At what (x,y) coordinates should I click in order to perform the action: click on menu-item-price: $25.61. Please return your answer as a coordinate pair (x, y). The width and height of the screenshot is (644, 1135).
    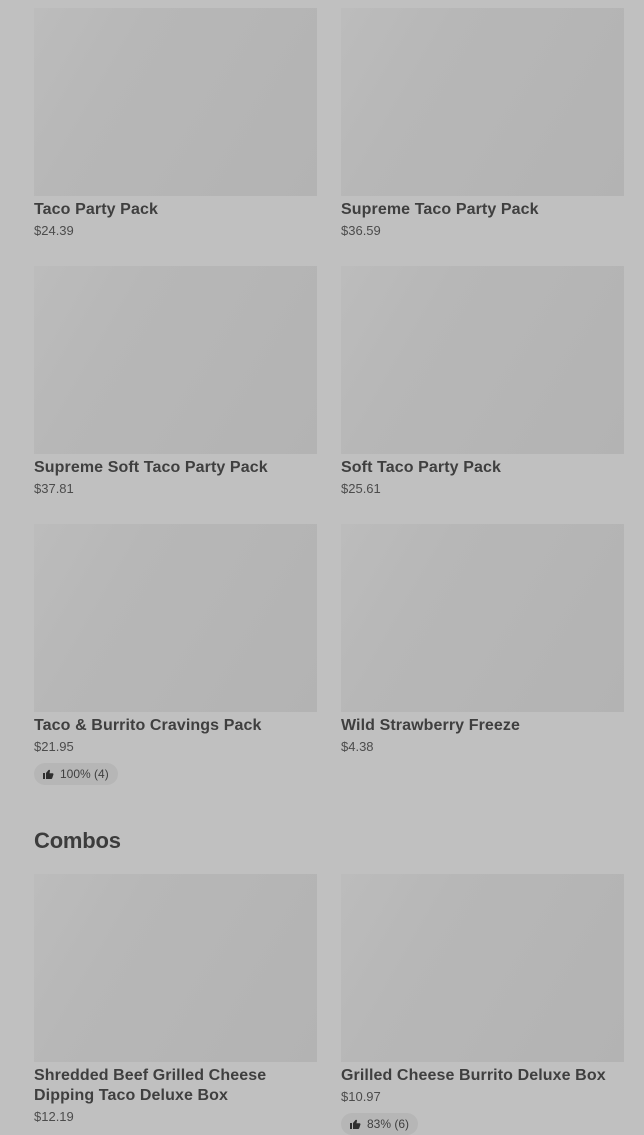
    Looking at the image, I should click on (361, 488).